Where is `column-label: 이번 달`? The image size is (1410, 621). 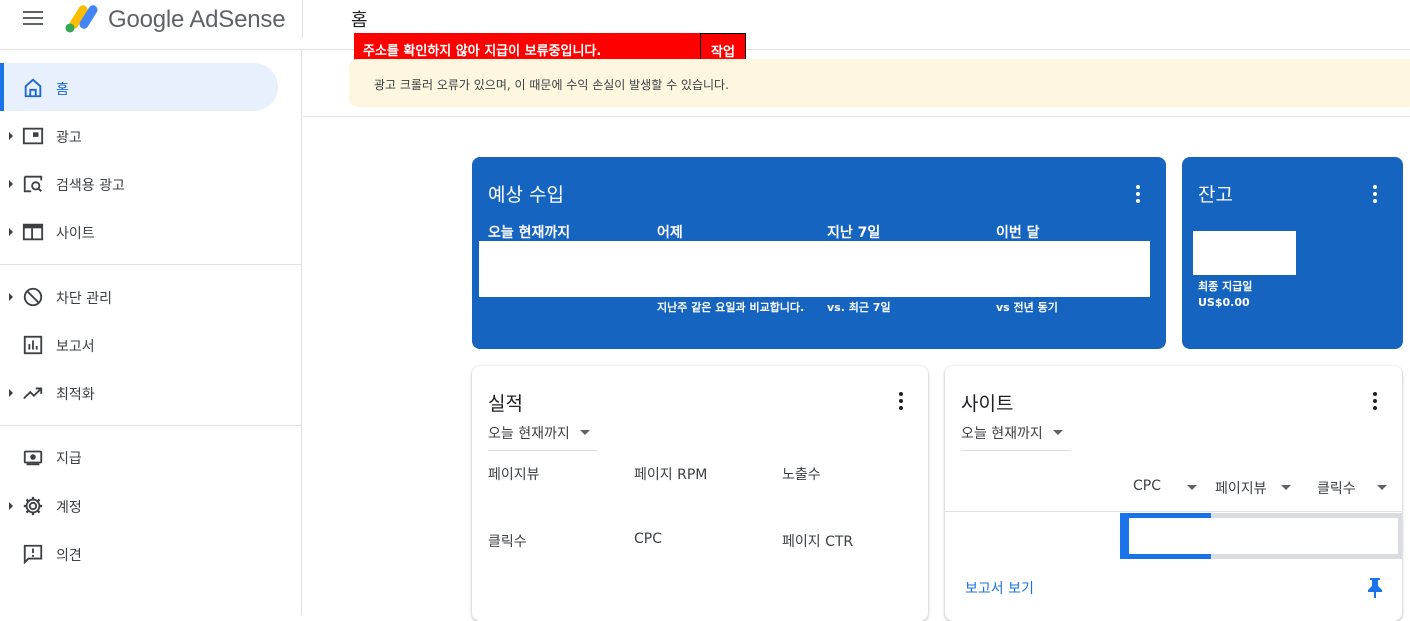 column-label: 이번 달 is located at coordinates (1018, 233).